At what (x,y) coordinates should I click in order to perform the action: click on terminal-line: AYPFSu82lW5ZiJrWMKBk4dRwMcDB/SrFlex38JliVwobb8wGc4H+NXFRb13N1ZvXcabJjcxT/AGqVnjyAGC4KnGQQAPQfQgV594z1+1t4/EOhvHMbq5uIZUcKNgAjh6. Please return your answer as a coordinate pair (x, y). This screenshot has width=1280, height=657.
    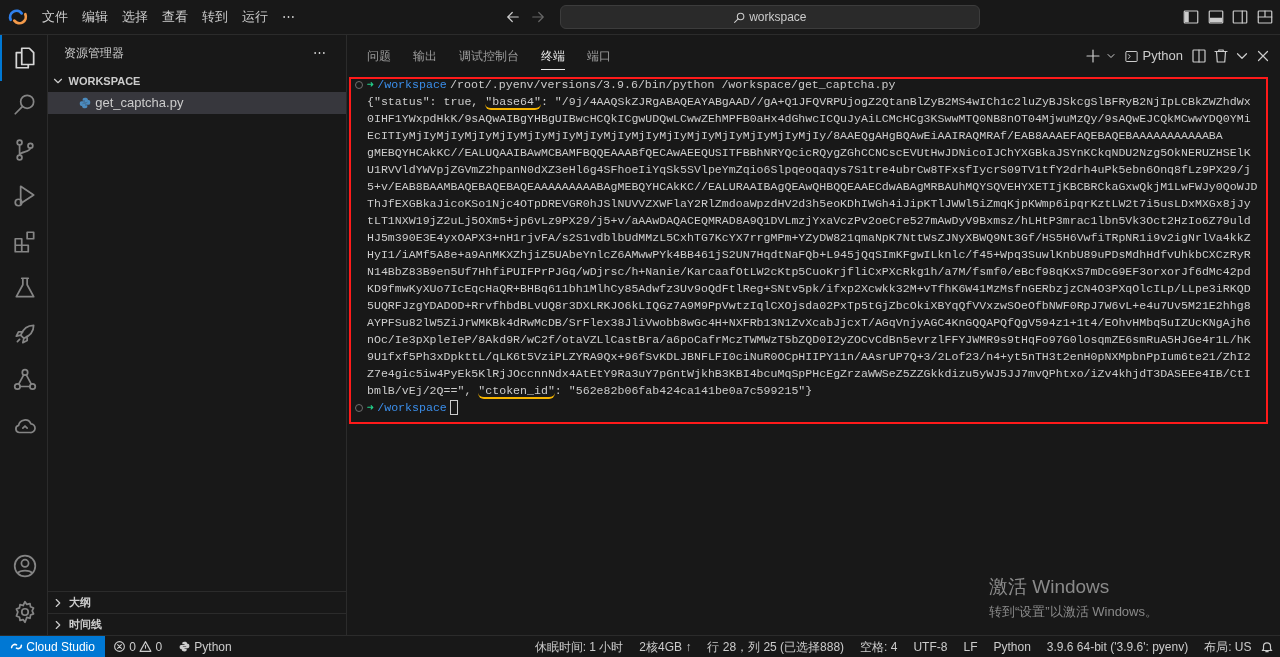
    Looking at the image, I should click on (809, 323).